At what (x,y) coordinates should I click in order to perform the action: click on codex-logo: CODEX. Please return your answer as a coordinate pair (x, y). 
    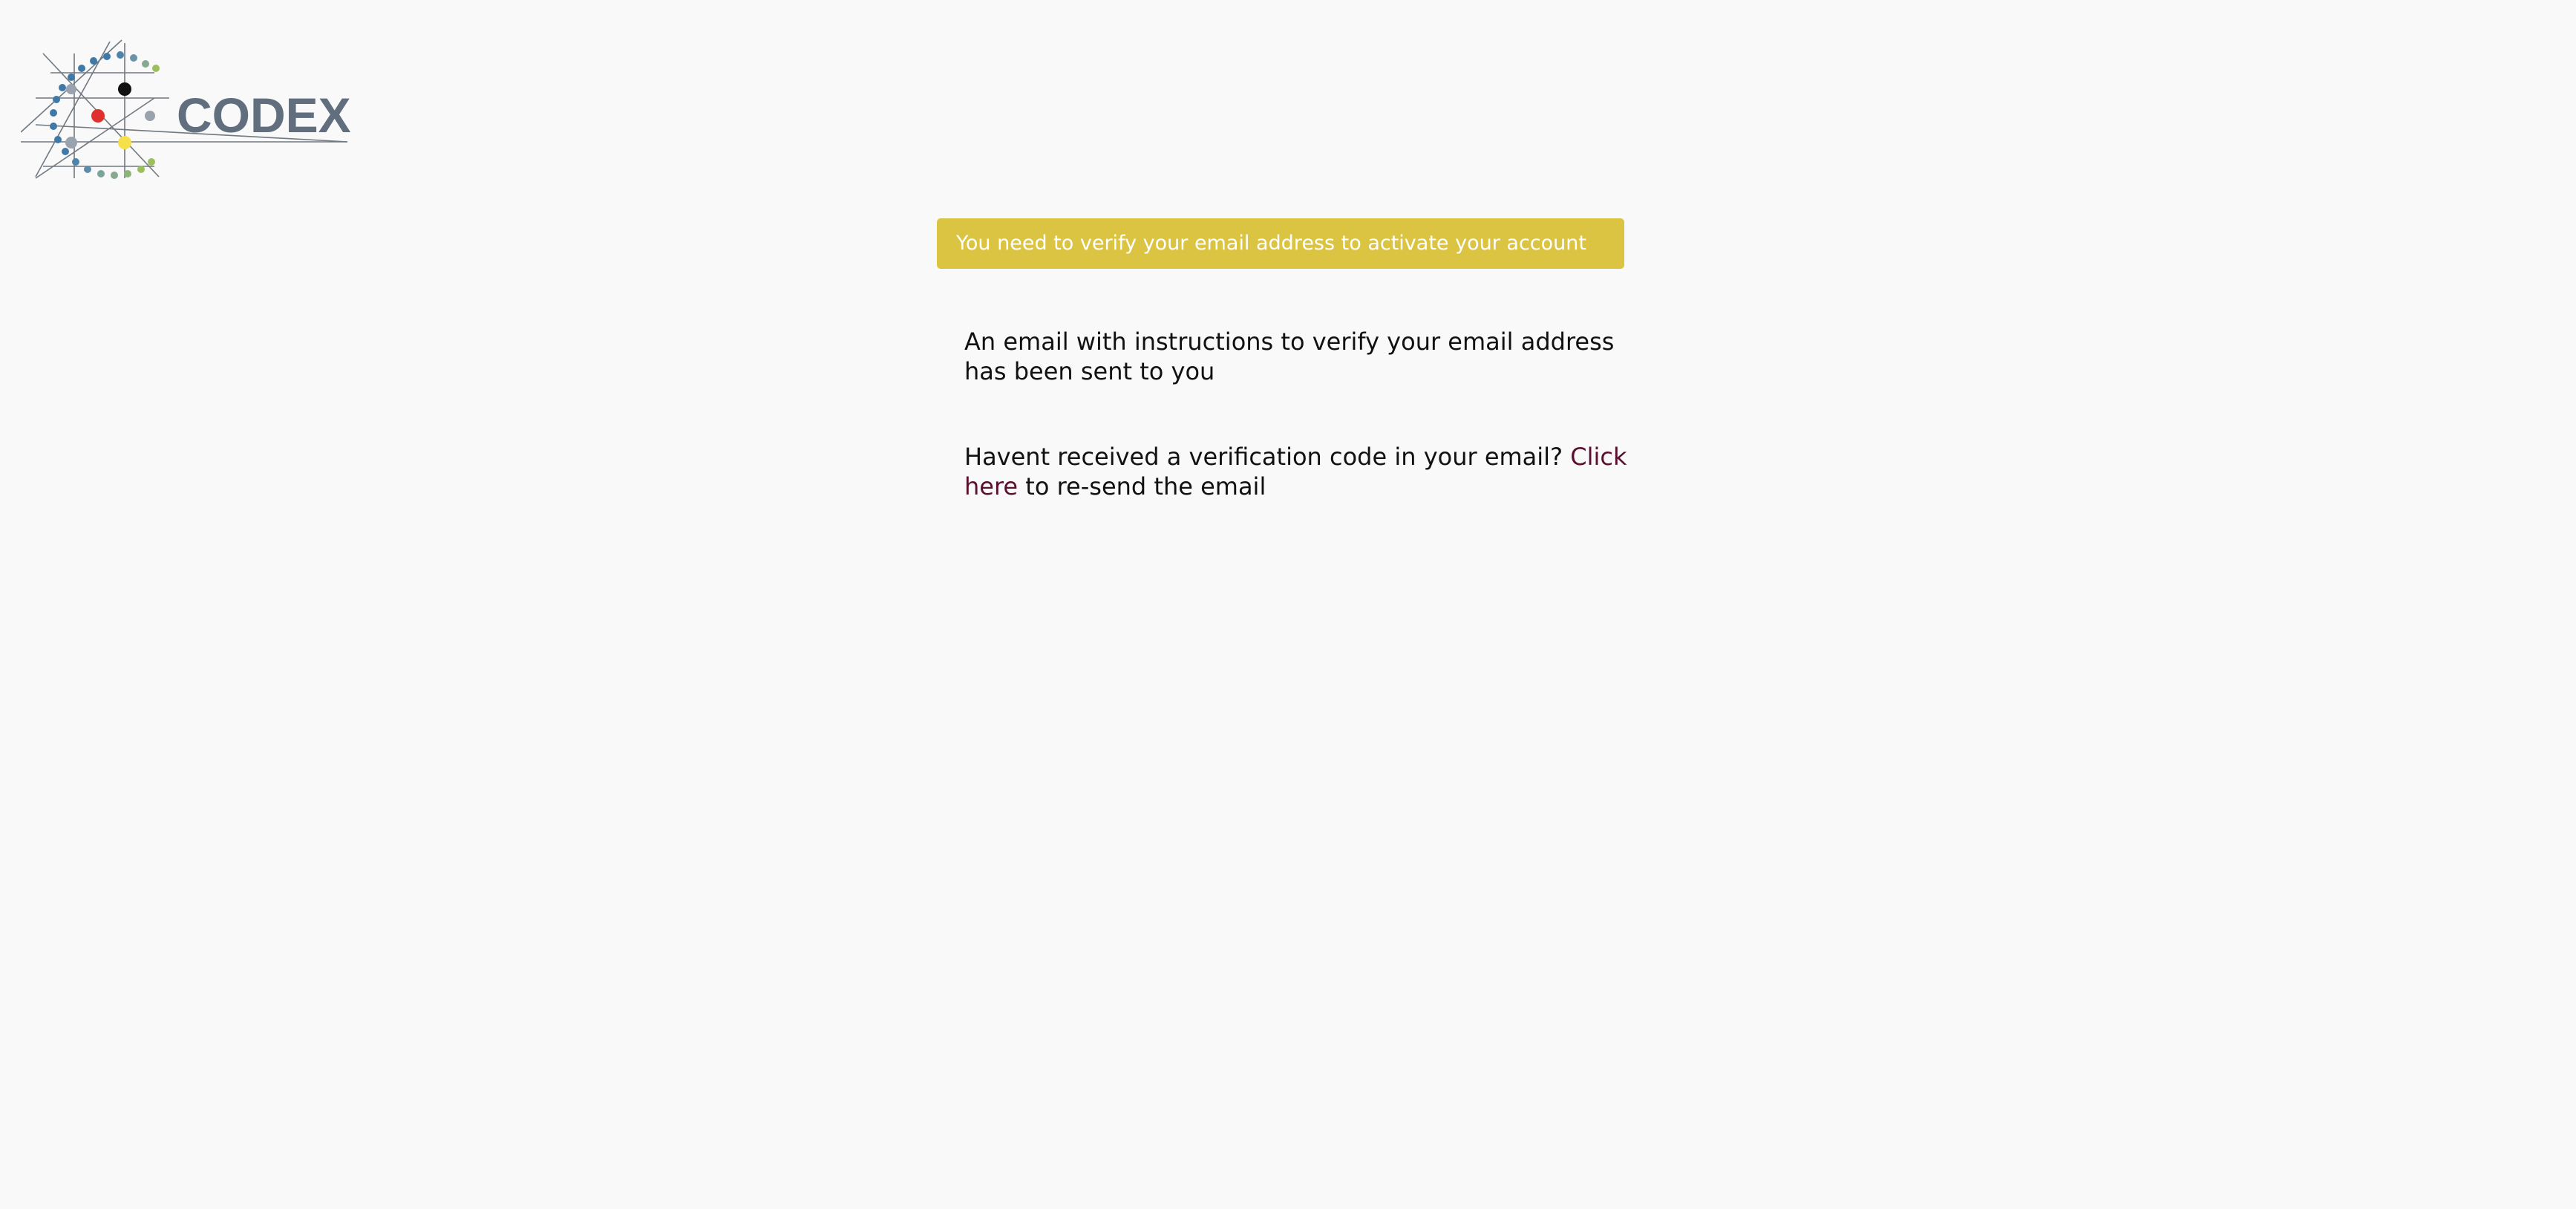
    Looking at the image, I should click on (188, 110).